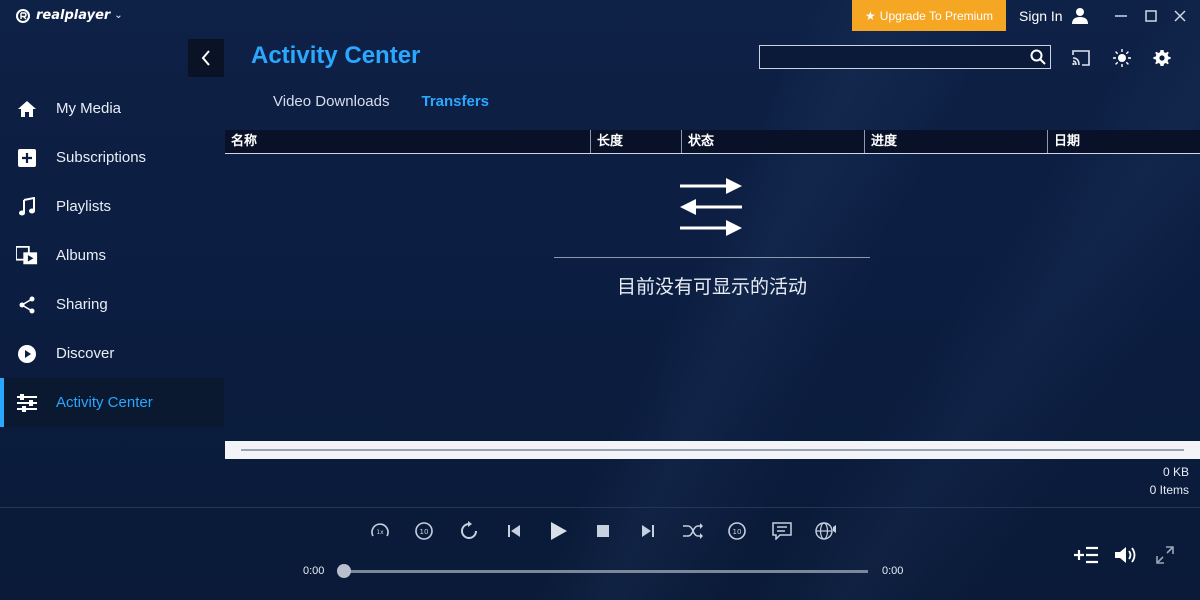  I want to click on forward-10-icon: 10, so click(737, 531).